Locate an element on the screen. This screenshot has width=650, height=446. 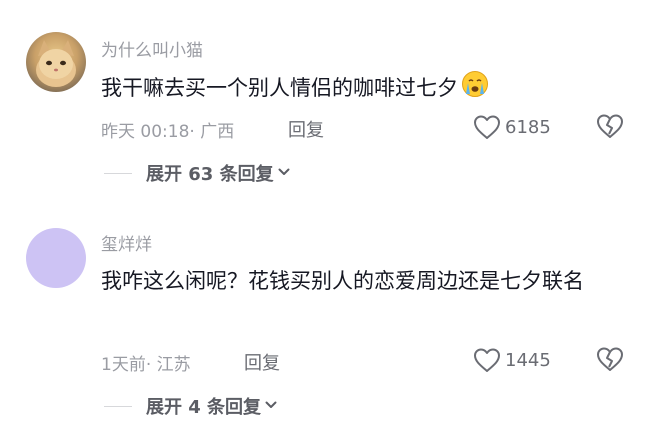
comment-content: 我干嘛去买一个别人情侣的咖啡过七夕 is located at coordinates (279, 88).